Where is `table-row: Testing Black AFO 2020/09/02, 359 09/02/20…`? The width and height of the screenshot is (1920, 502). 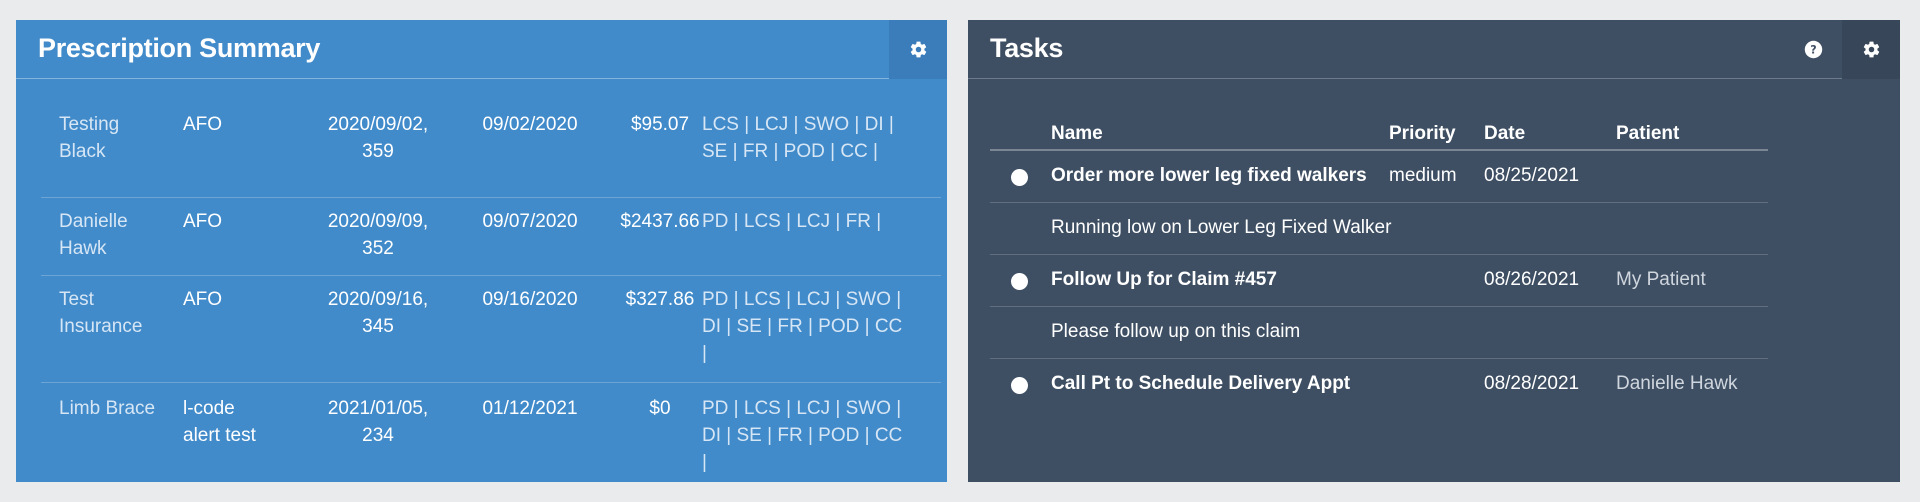 table-row: Testing Black AFO 2020/09/02, 359 09/02/20… is located at coordinates (491, 154).